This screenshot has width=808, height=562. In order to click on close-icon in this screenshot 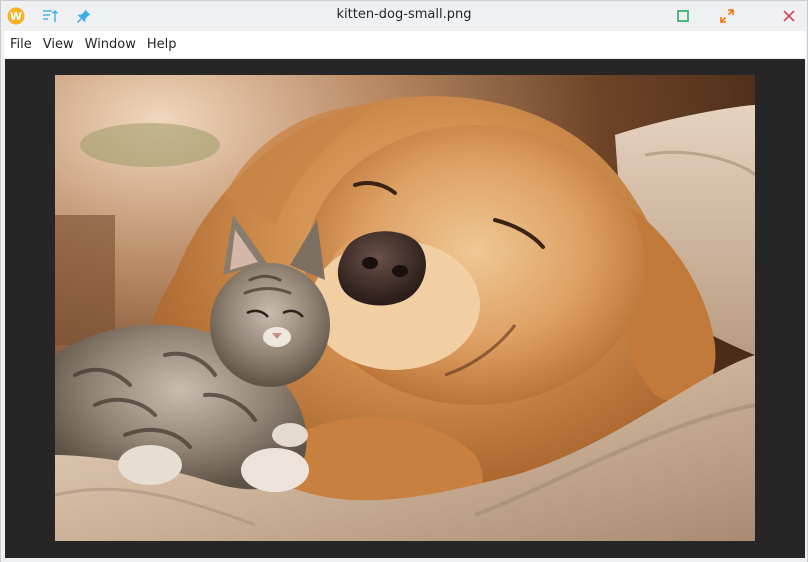, I will do `click(789, 16)`.